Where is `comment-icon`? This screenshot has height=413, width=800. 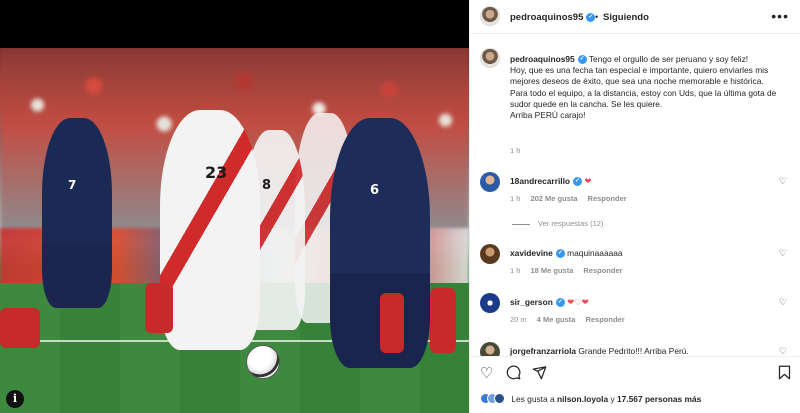 comment-icon is located at coordinates (513, 375).